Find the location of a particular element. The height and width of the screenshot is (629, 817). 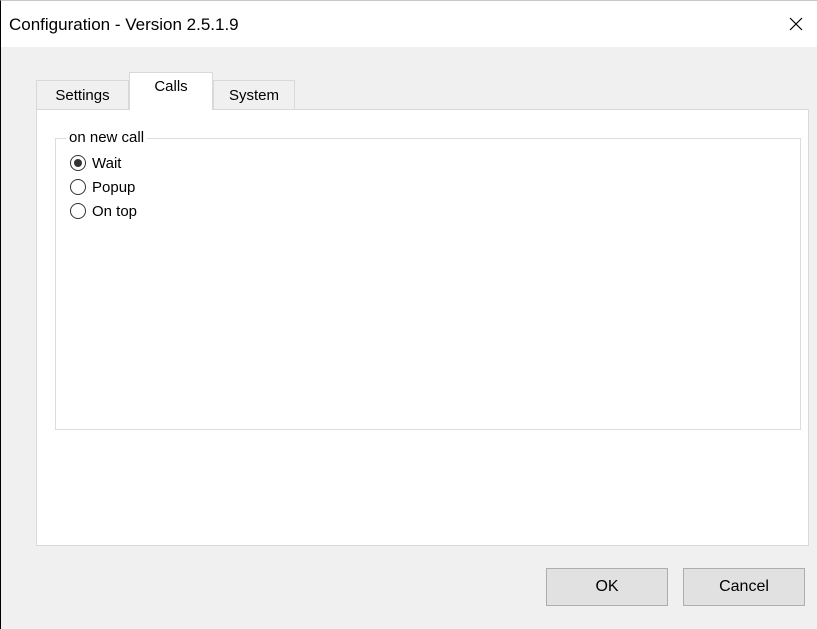

group-label: on new call is located at coordinates (107, 138).